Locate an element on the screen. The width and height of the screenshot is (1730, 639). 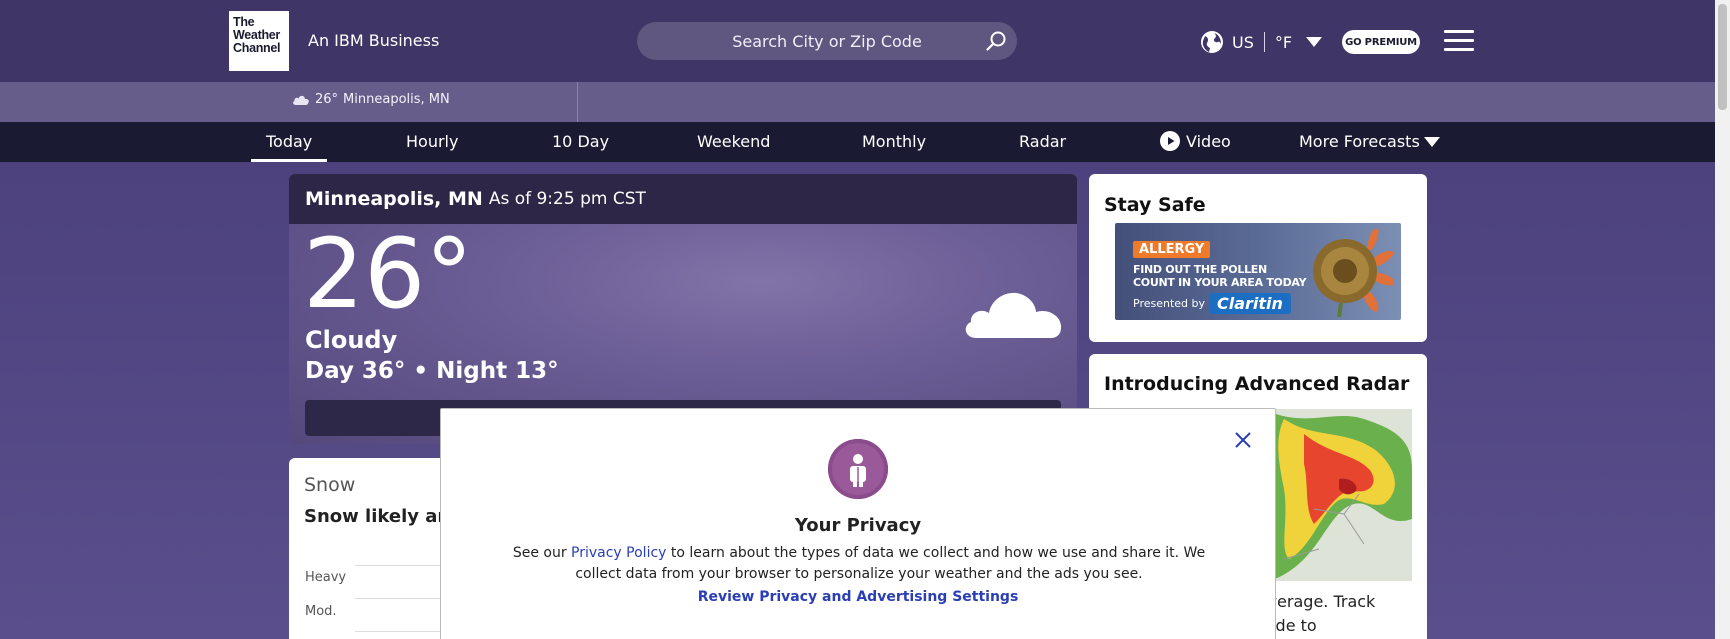
search-input: Search City or Zip Code is located at coordinates (827, 41).